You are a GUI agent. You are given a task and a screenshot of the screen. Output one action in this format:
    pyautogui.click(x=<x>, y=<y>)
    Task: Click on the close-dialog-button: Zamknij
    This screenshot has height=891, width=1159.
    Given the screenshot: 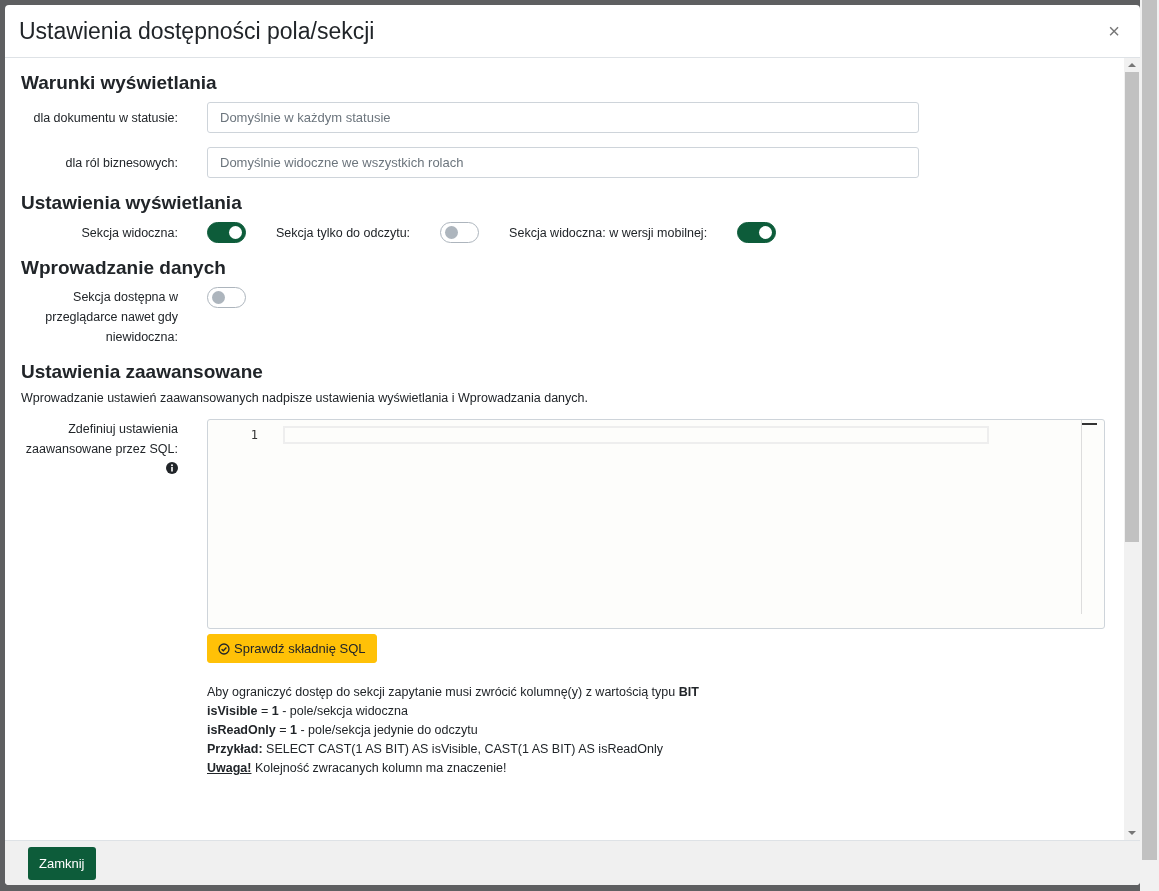 What is the action you would take?
    pyautogui.click(x=62, y=863)
    